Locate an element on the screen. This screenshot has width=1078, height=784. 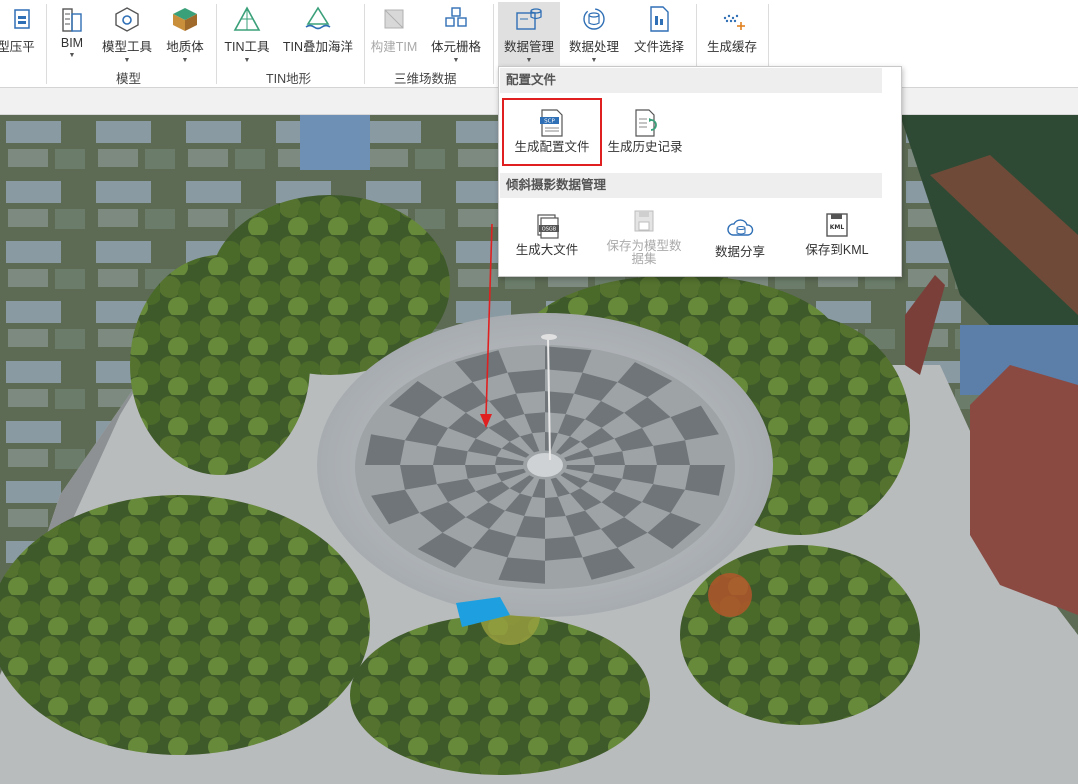
gen-history-label: 生成历史记录 is located at coordinates (645, 147).